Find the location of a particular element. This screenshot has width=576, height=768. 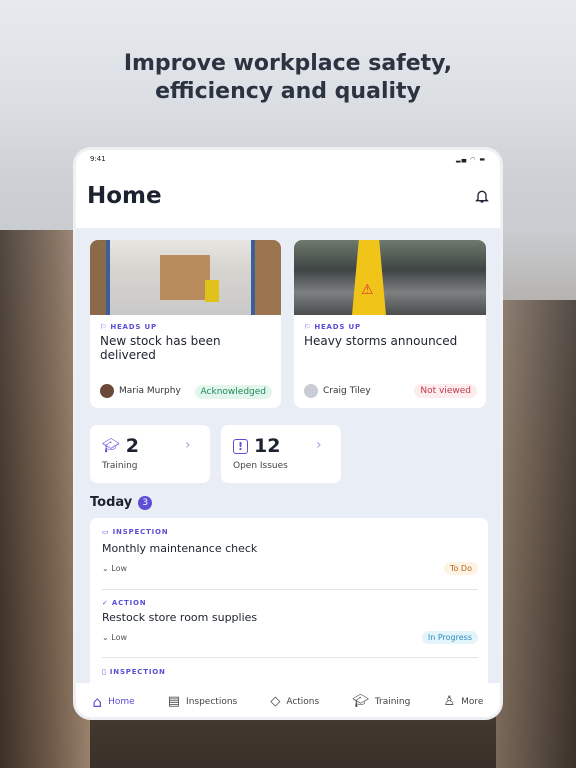

status-badge: Not viewed is located at coordinates (445, 391).